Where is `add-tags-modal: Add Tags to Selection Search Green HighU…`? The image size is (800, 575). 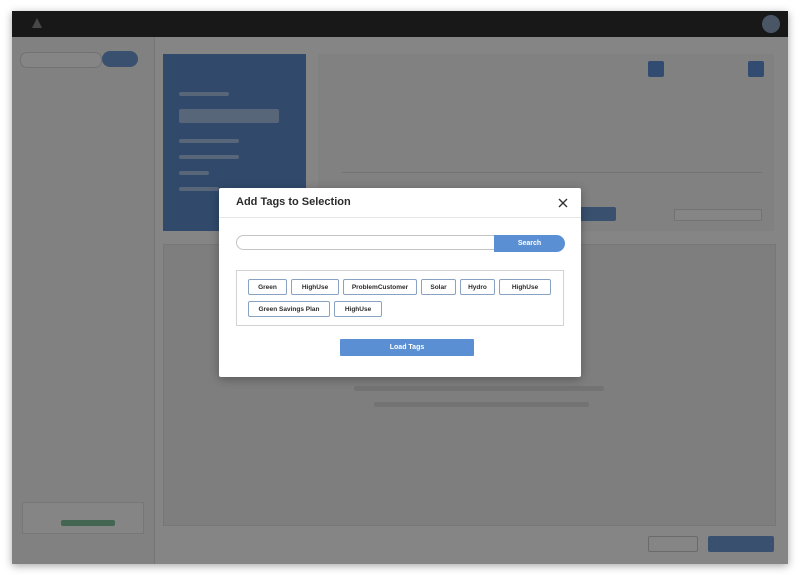
add-tags-modal: Add Tags to Selection Search Green HighU… is located at coordinates (400, 282).